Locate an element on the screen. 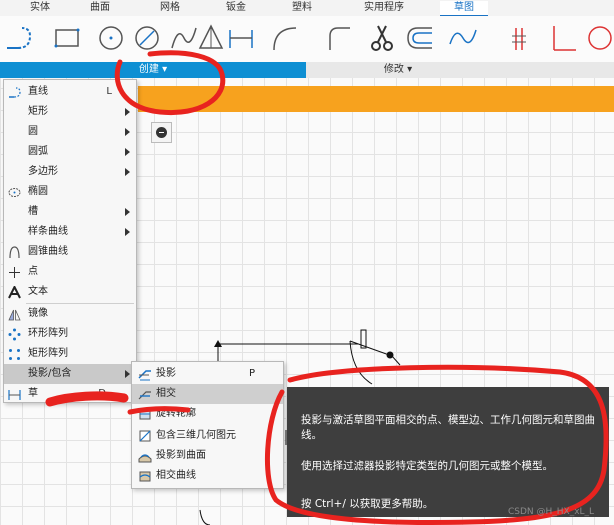 The height and width of the screenshot is (525, 614). project-to-surface-icon is located at coordinates (145, 458).